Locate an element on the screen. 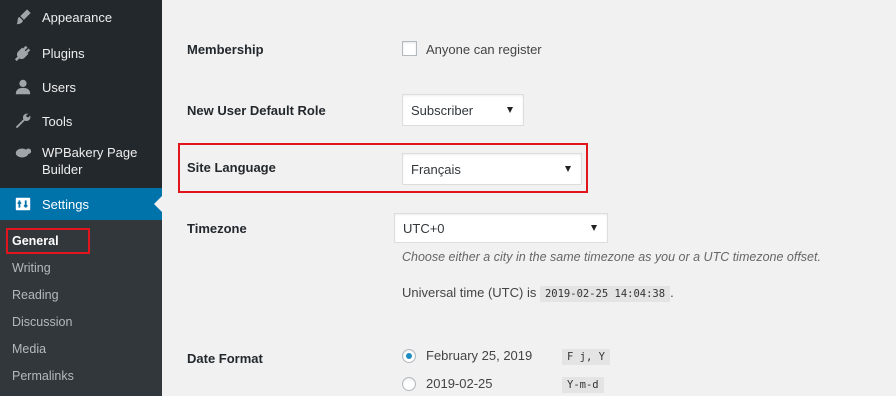 This screenshot has width=896, height=396. date-format-option-2-label: 2019-02-25 is located at coordinates (459, 383).